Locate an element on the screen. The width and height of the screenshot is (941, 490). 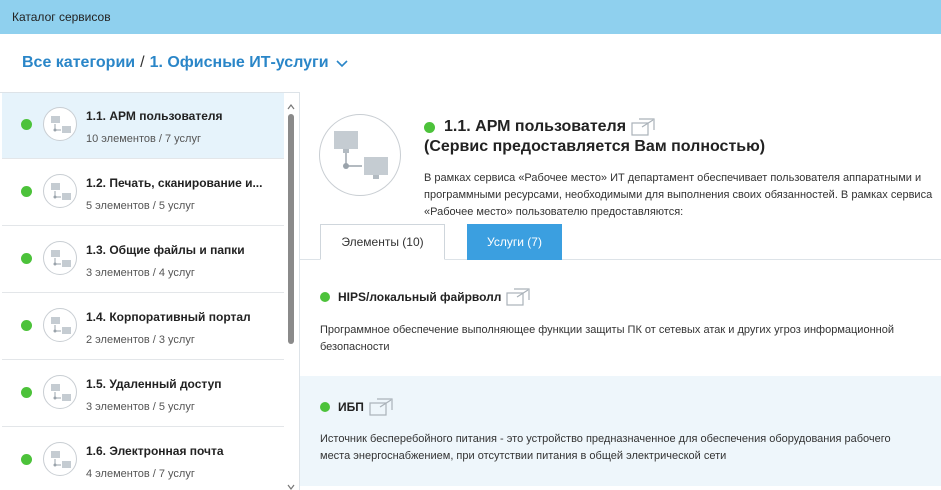
breadcrumb-root-link: Все категории is located at coordinates (78, 63).